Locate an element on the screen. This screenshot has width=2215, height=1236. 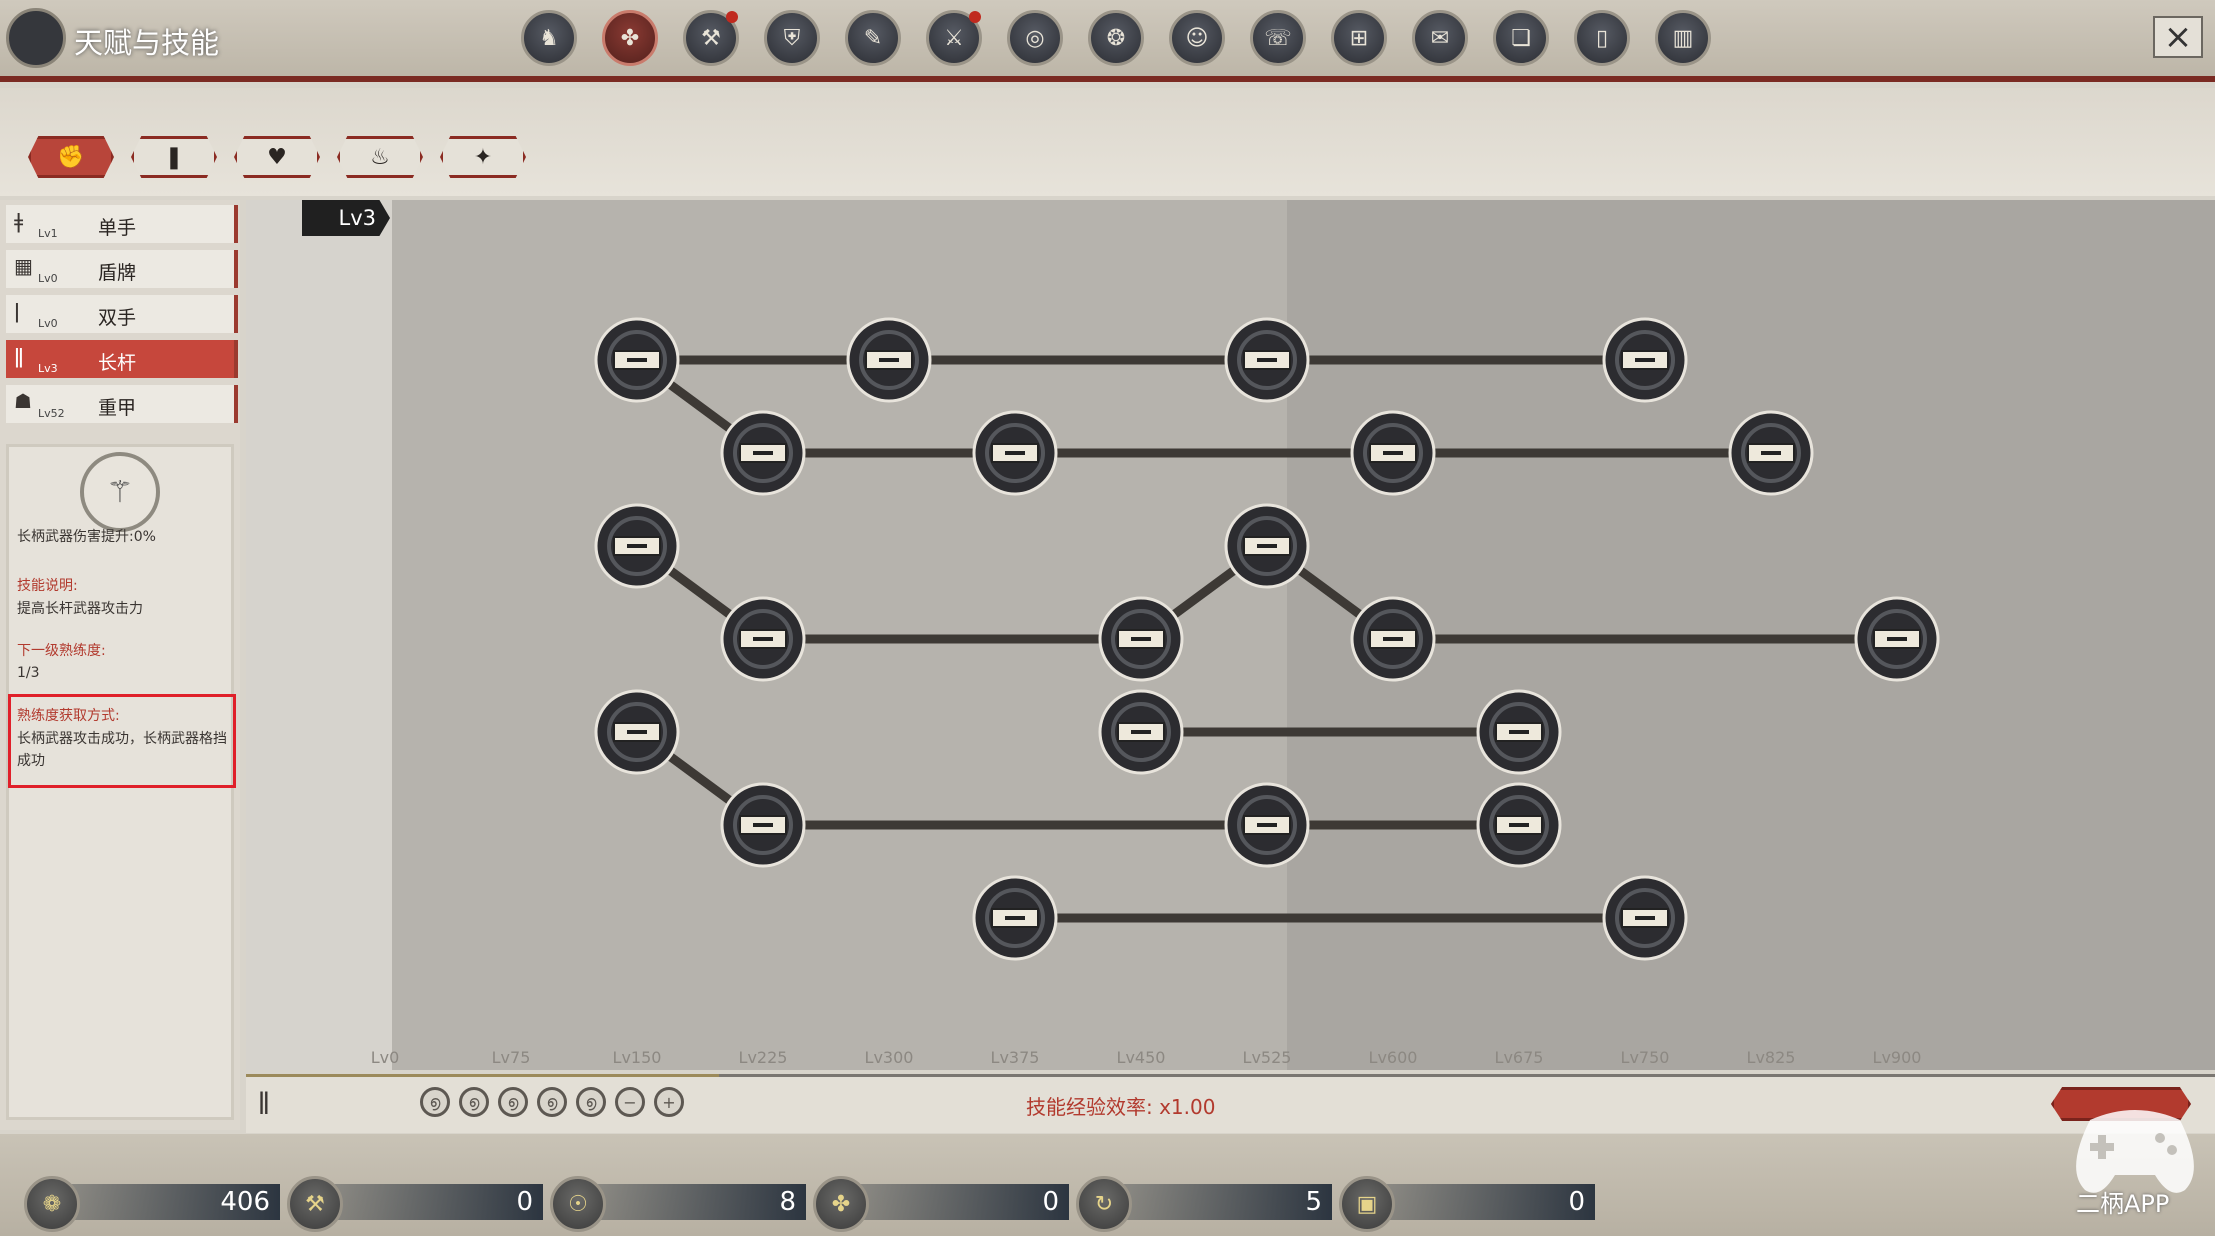
coins-icon: ❁ is located at coordinates (52, 1204).